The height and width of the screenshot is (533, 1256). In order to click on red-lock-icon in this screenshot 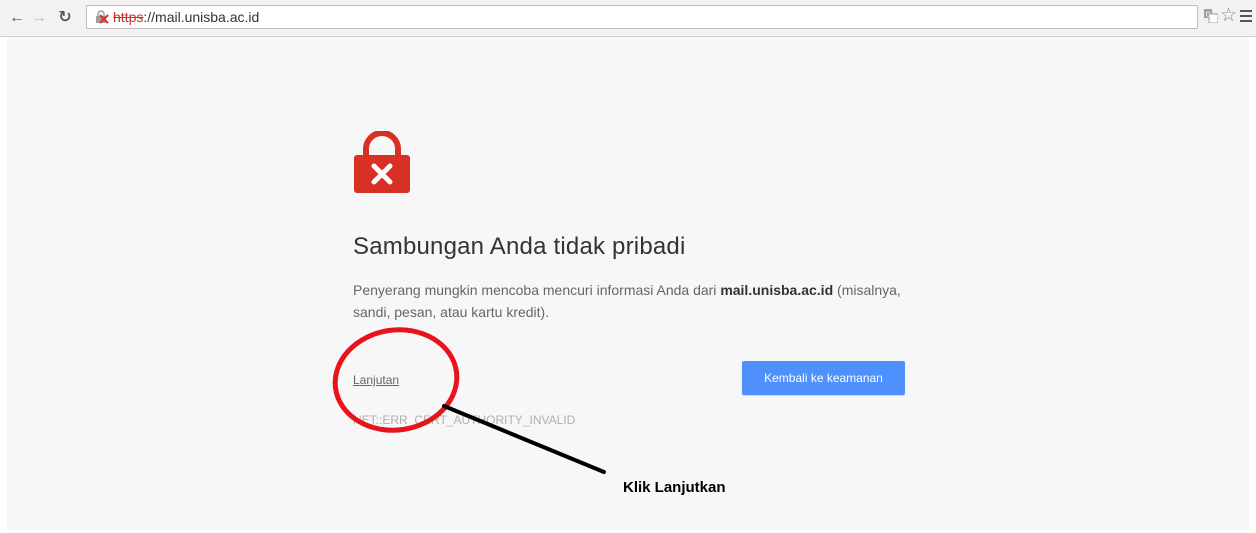, I will do `click(382, 162)`.